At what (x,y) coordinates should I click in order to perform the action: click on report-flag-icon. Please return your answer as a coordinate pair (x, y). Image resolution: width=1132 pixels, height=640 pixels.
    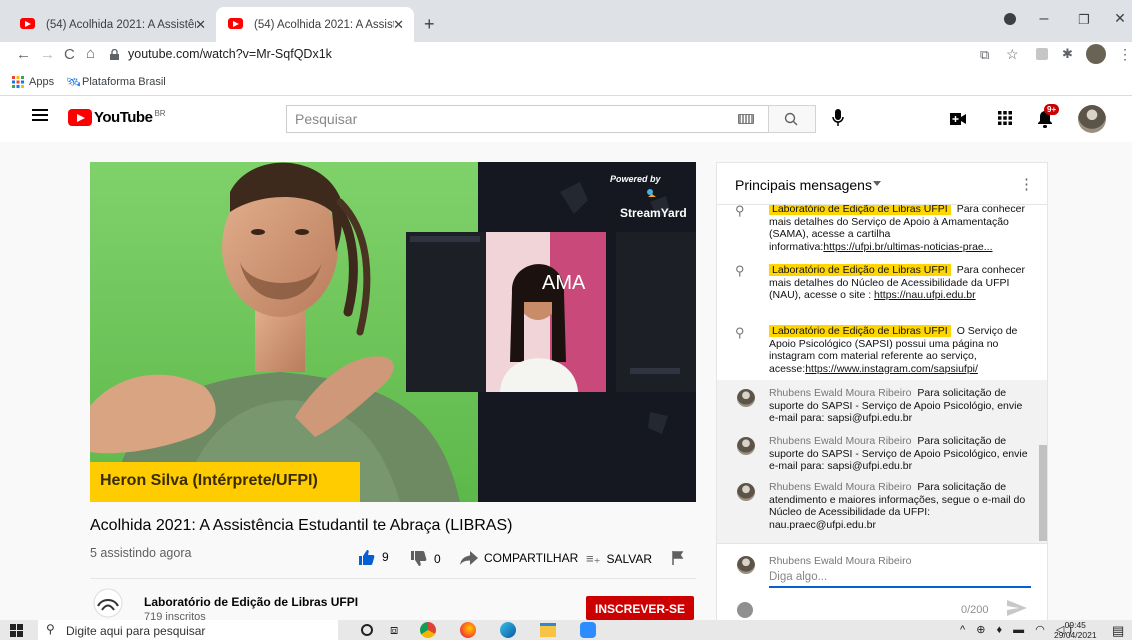
    Looking at the image, I should click on (678, 558).